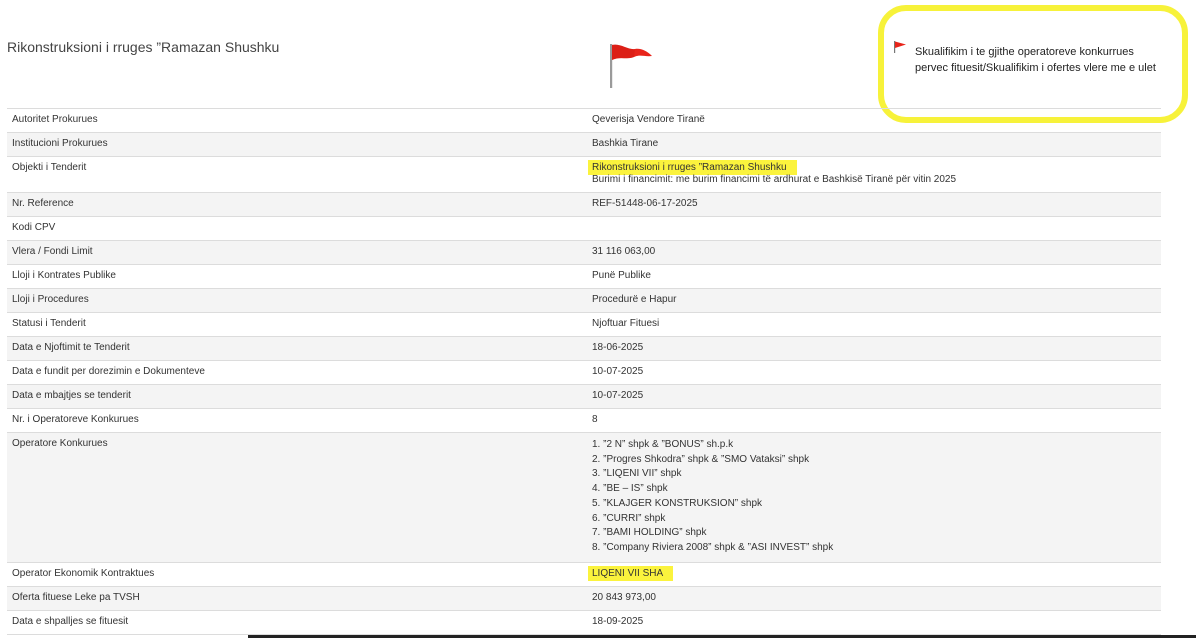 Image resolution: width=1196 pixels, height=638 pixels. What do you see at coordinates (649, 533) in the screenshot?
I see `operator-item: 7. ”BAMI HOLDING” shpk` at bounding box center [649, 533].